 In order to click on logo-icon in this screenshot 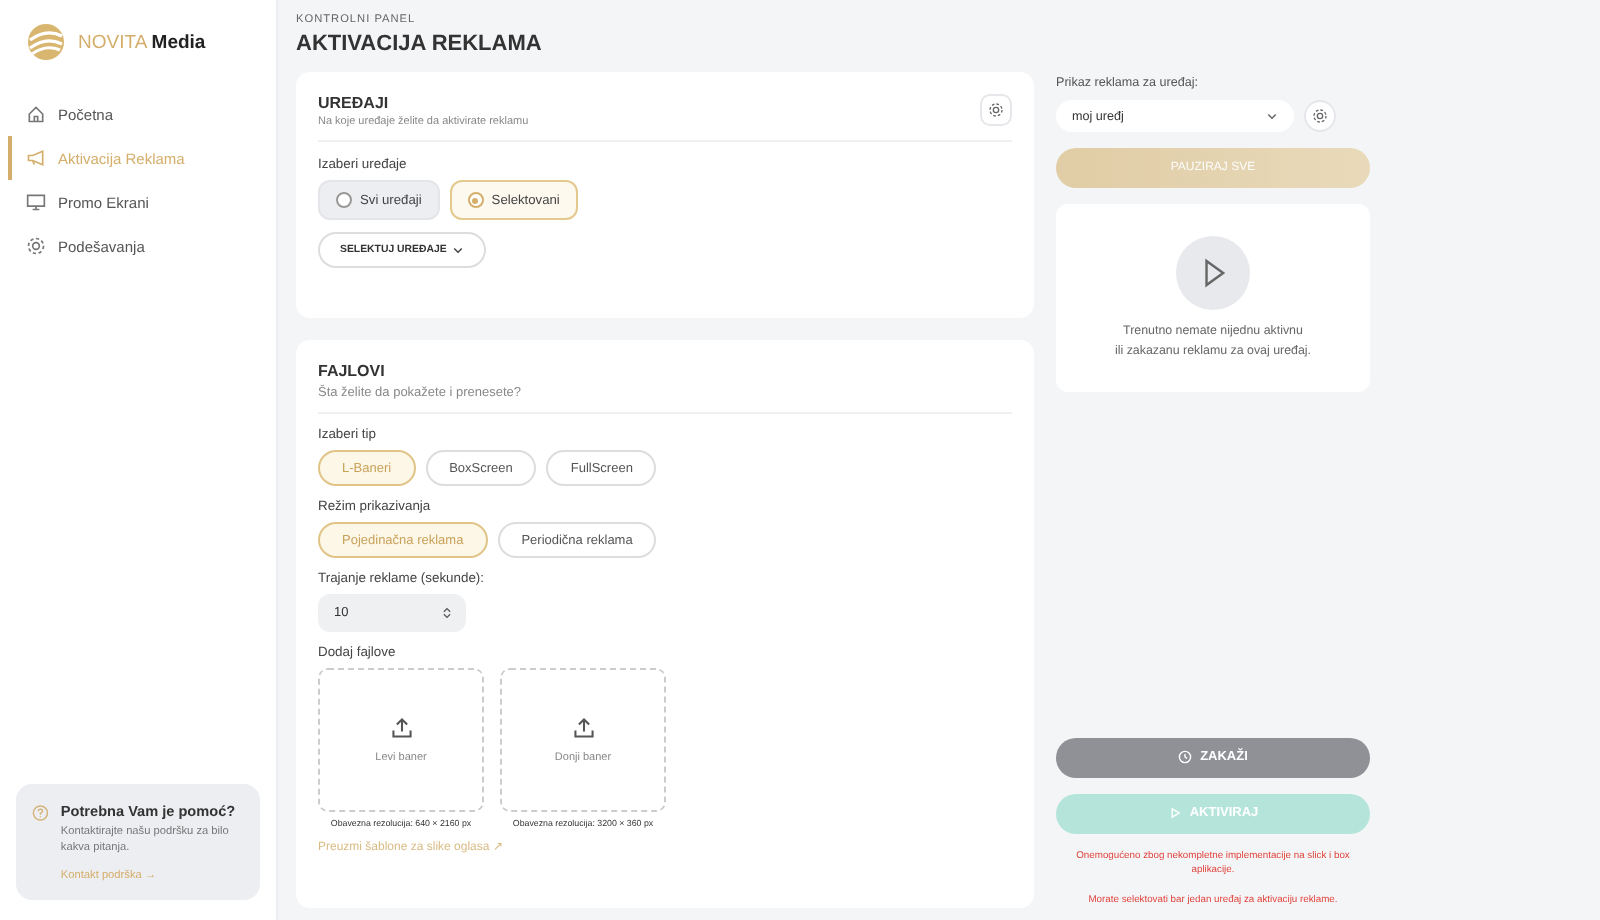, I will do `click(46, 42)`.